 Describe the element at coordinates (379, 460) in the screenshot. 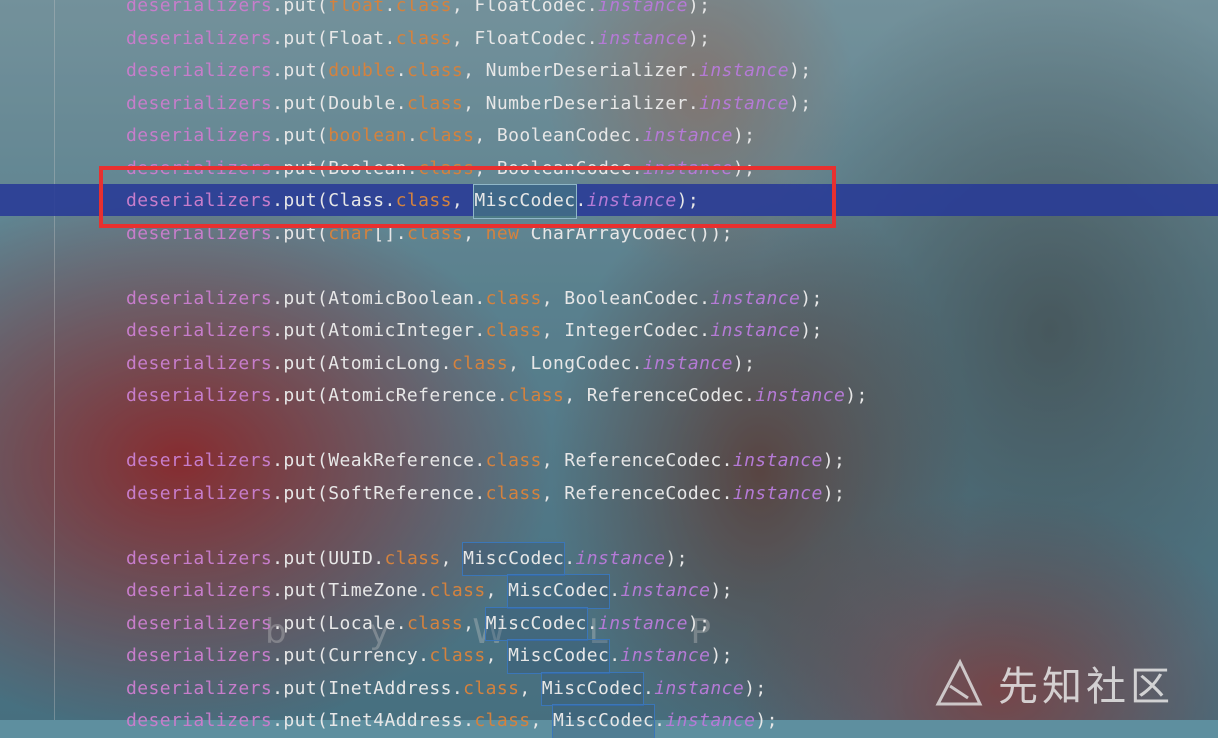

I see `code-token: .put(WeakReference.` at that location.